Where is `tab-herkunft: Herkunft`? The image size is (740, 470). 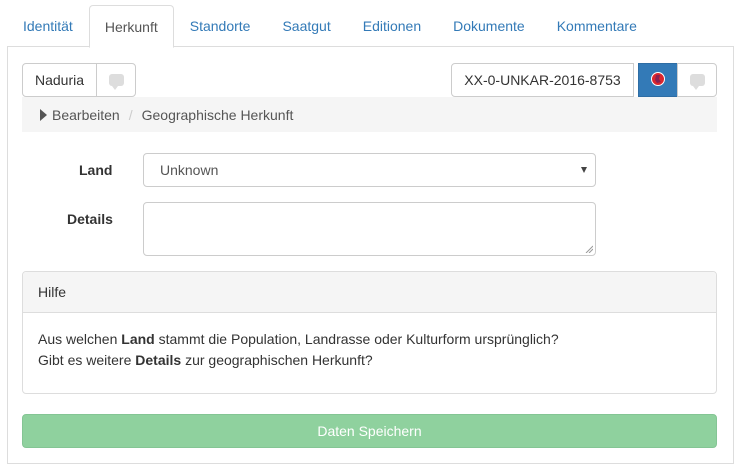 tab-herkunft: Herkunft is located at coordinates (131, 26).